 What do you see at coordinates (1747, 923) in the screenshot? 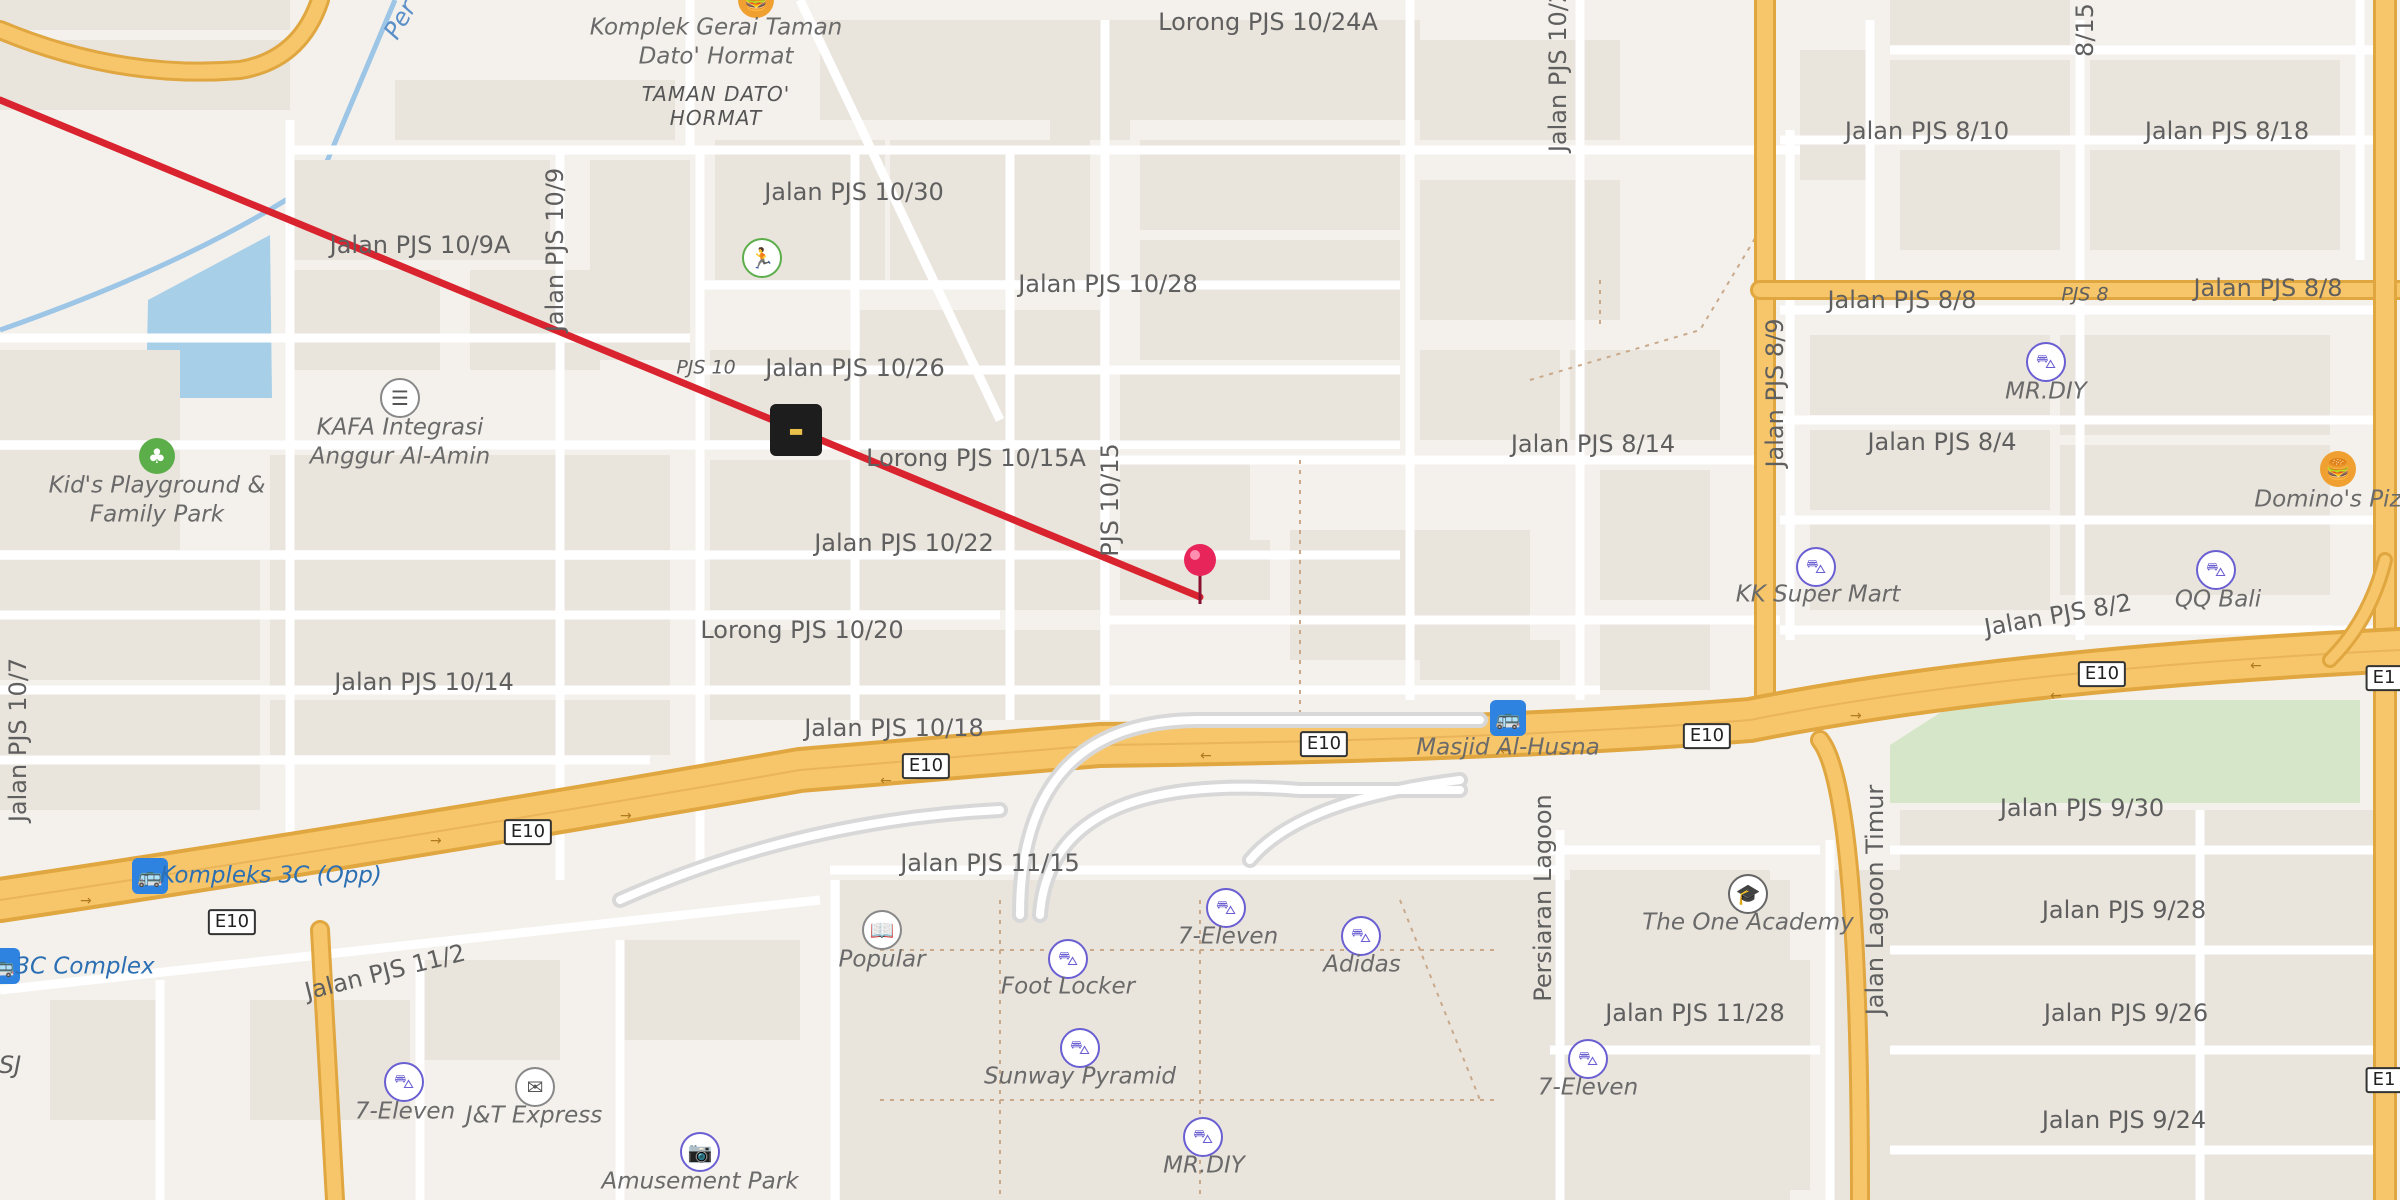
I see `poi-label-the-one-academy: The One Academy` at bounding box center [1747, 923].